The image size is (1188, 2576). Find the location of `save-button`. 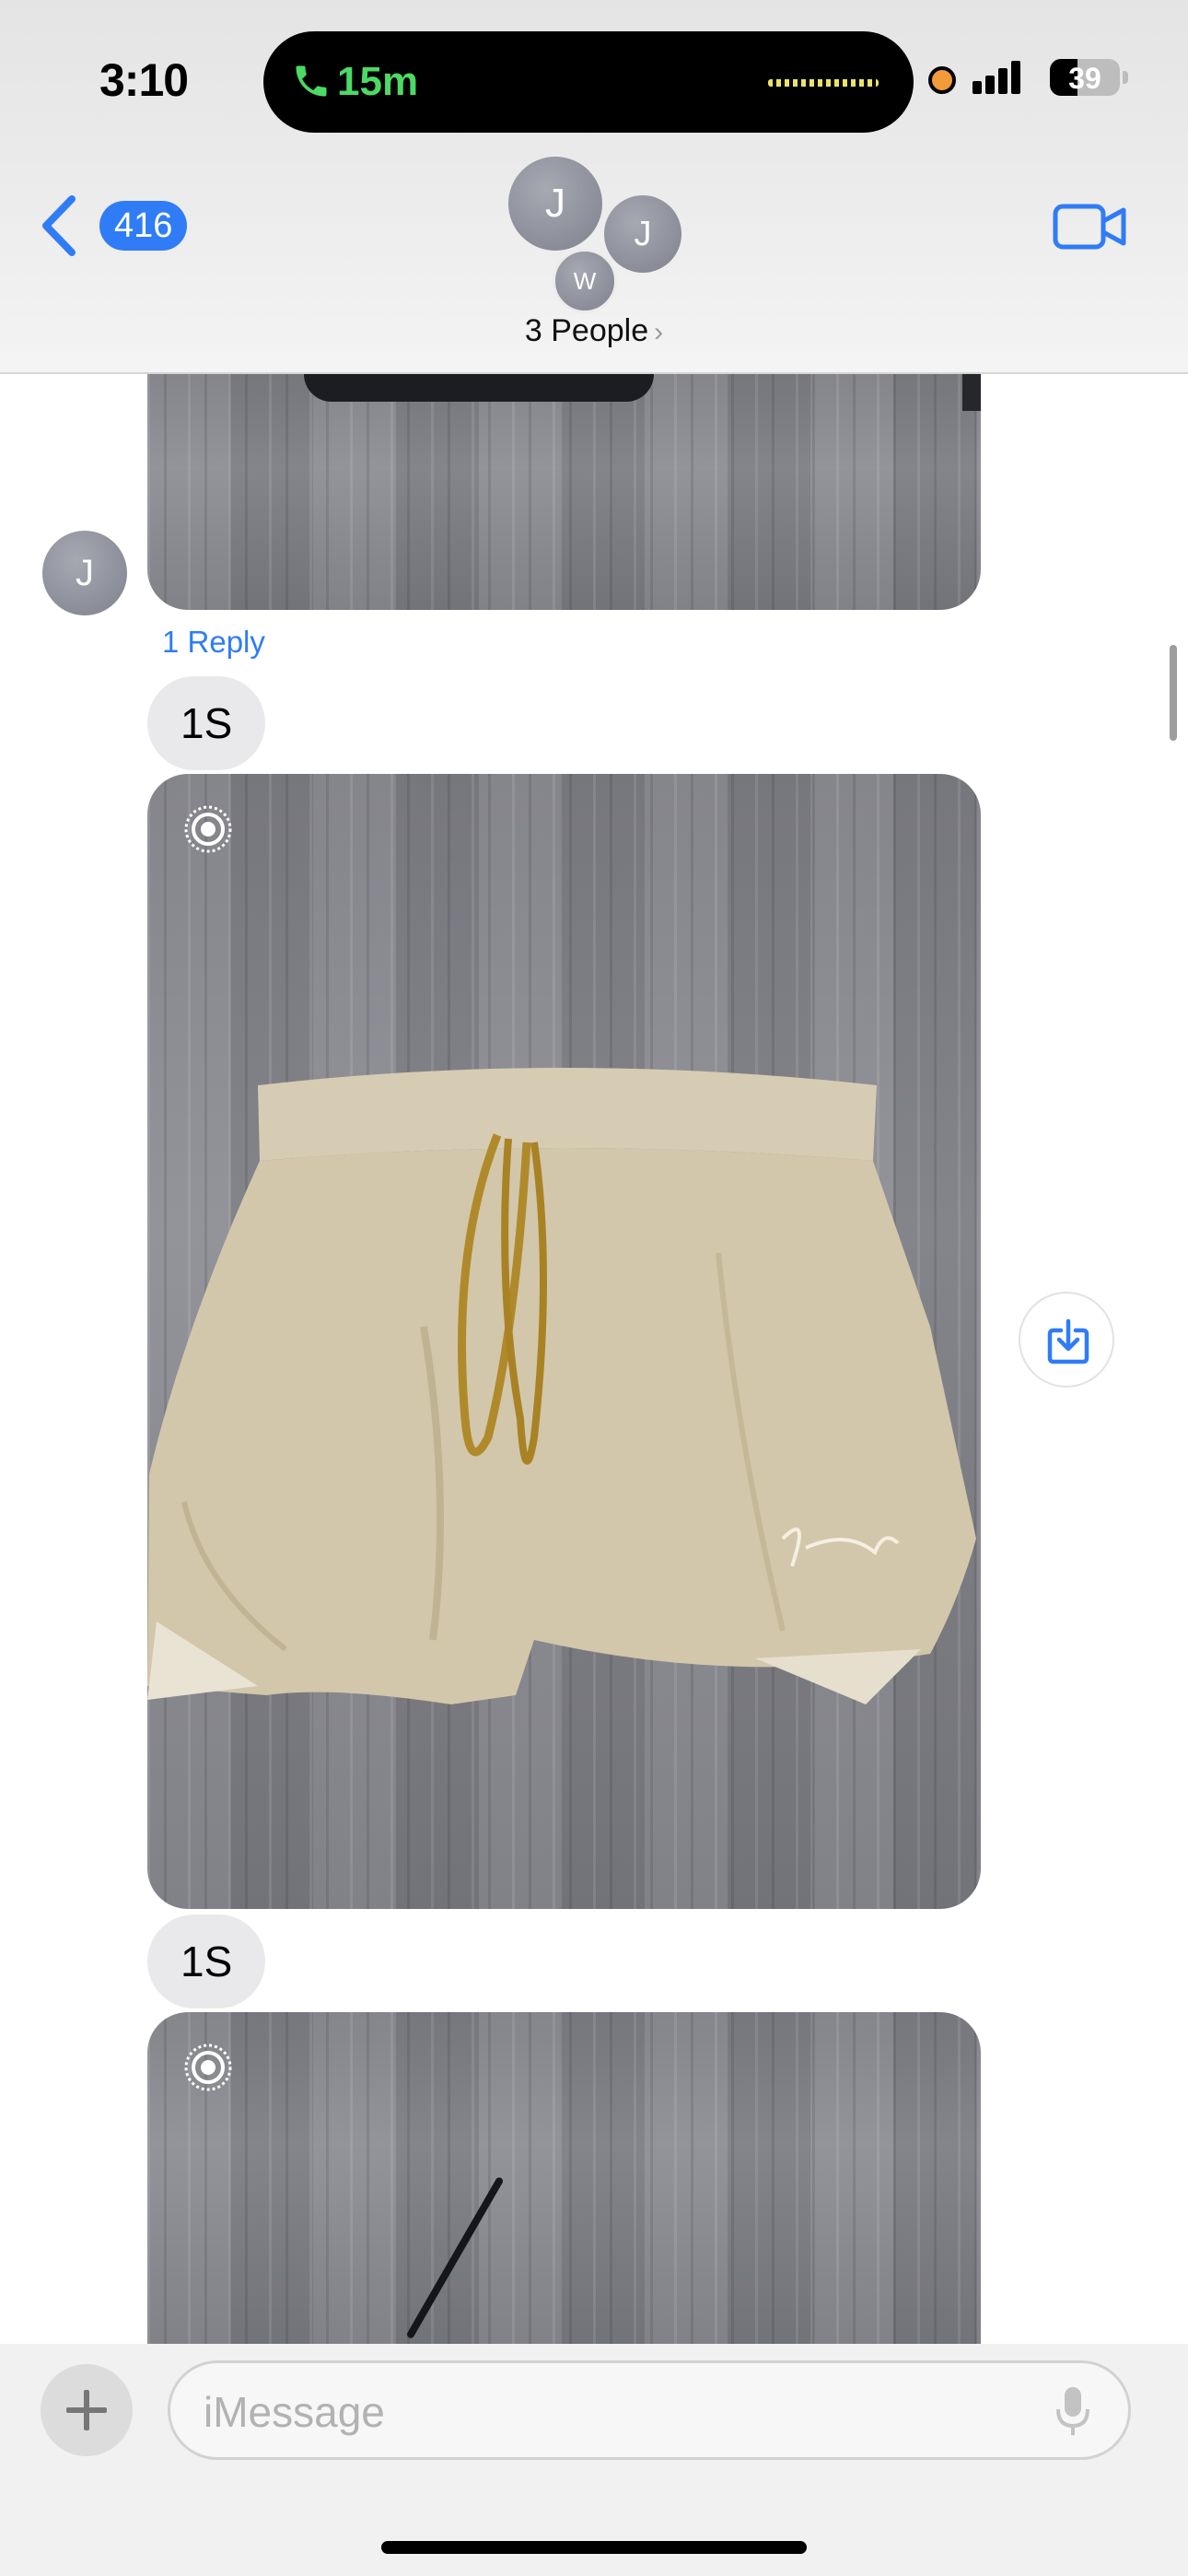

save-button is located at coordinates (1066, 1340).